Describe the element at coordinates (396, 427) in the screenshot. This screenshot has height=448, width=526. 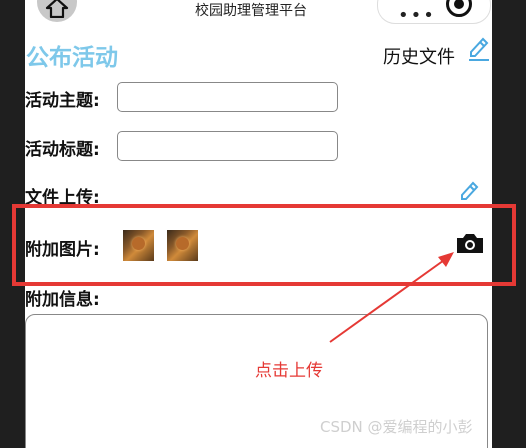
I see `watermark: CSDN @爱编程的小彭` at that location.